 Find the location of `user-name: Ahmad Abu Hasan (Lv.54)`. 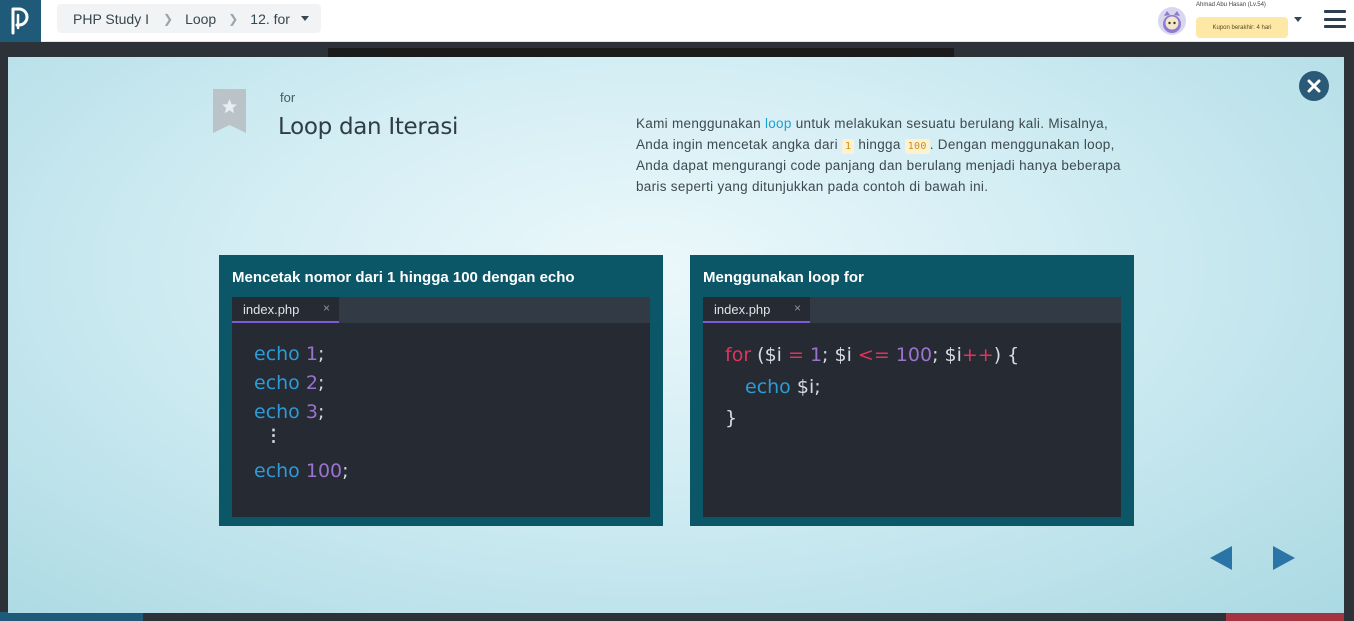

user-name: Ahmad Abu Hasan (Lv.54) is located at coordinates (1231, 5).